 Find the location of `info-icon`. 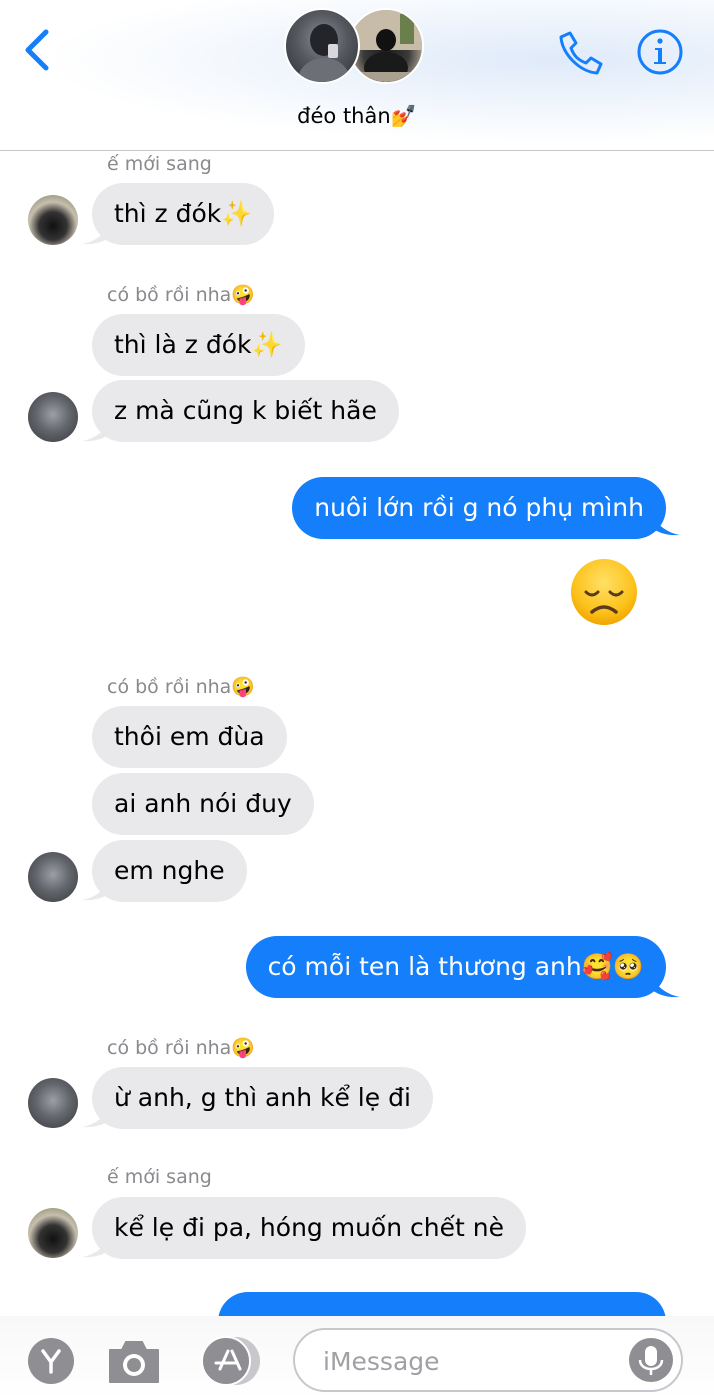

info-icon is located at coordinates (660, 52).